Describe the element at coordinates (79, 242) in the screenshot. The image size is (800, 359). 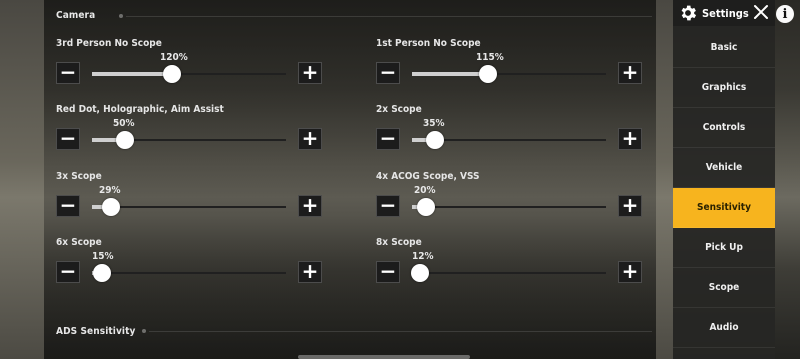
I see `slider-label: 6x Scope` at that location.